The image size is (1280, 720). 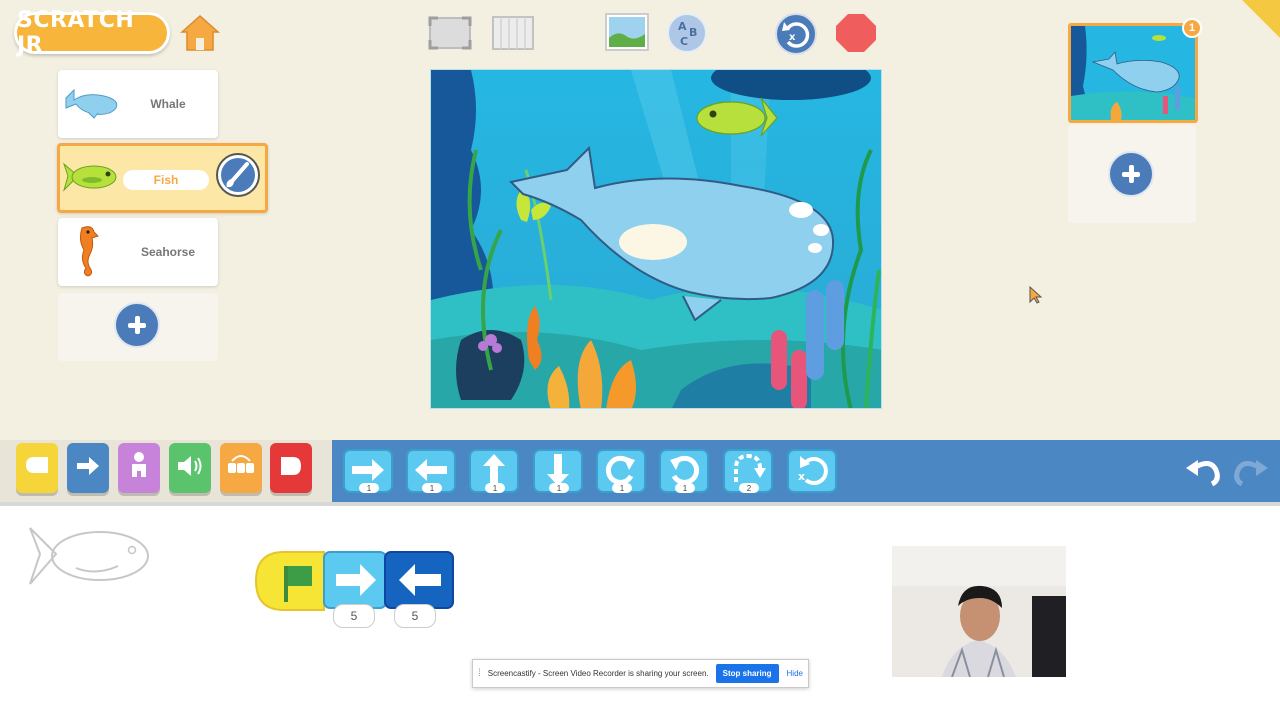 What do you see at coordinates (139, 464) in the screenshot?
I see `person-icon` at bounding box center [139, 464].